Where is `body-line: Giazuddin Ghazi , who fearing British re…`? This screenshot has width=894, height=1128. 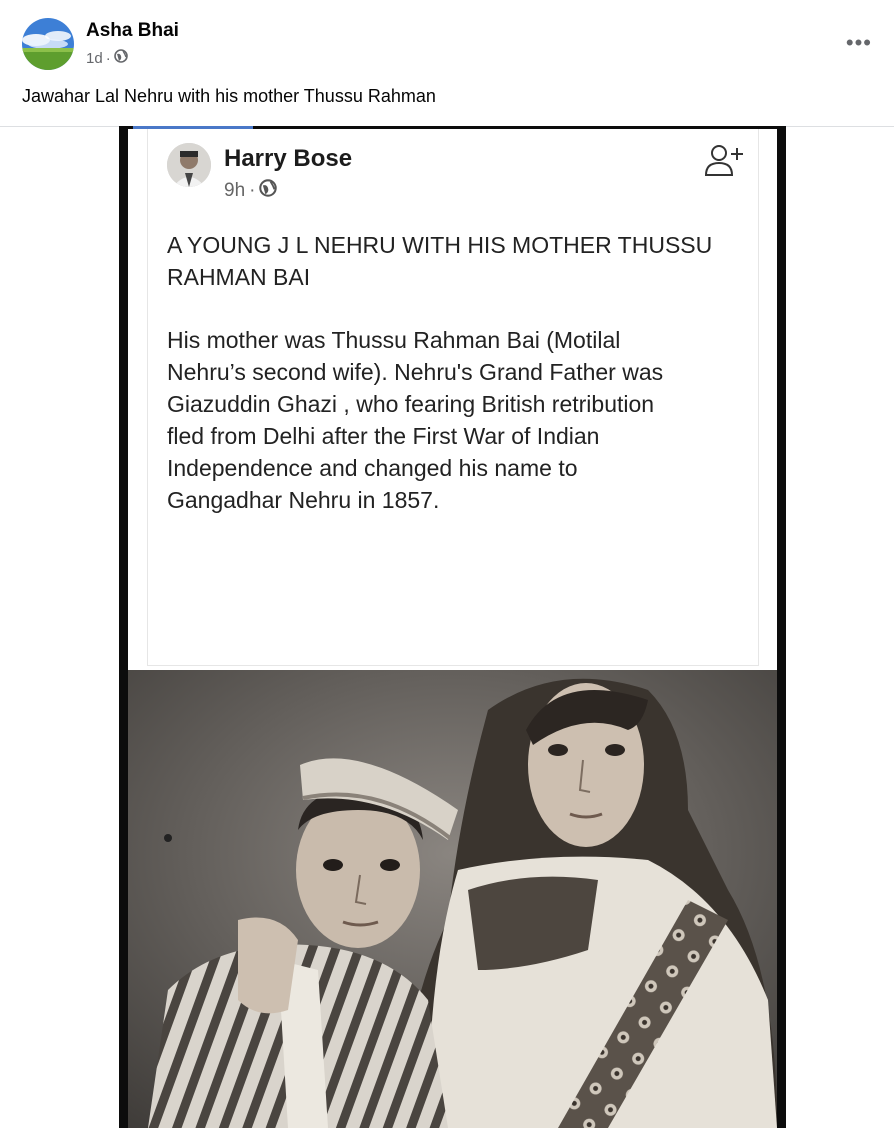 body-line: Giazuddin Ghazi , who fearing British re… is located at coordinates (411, 404).